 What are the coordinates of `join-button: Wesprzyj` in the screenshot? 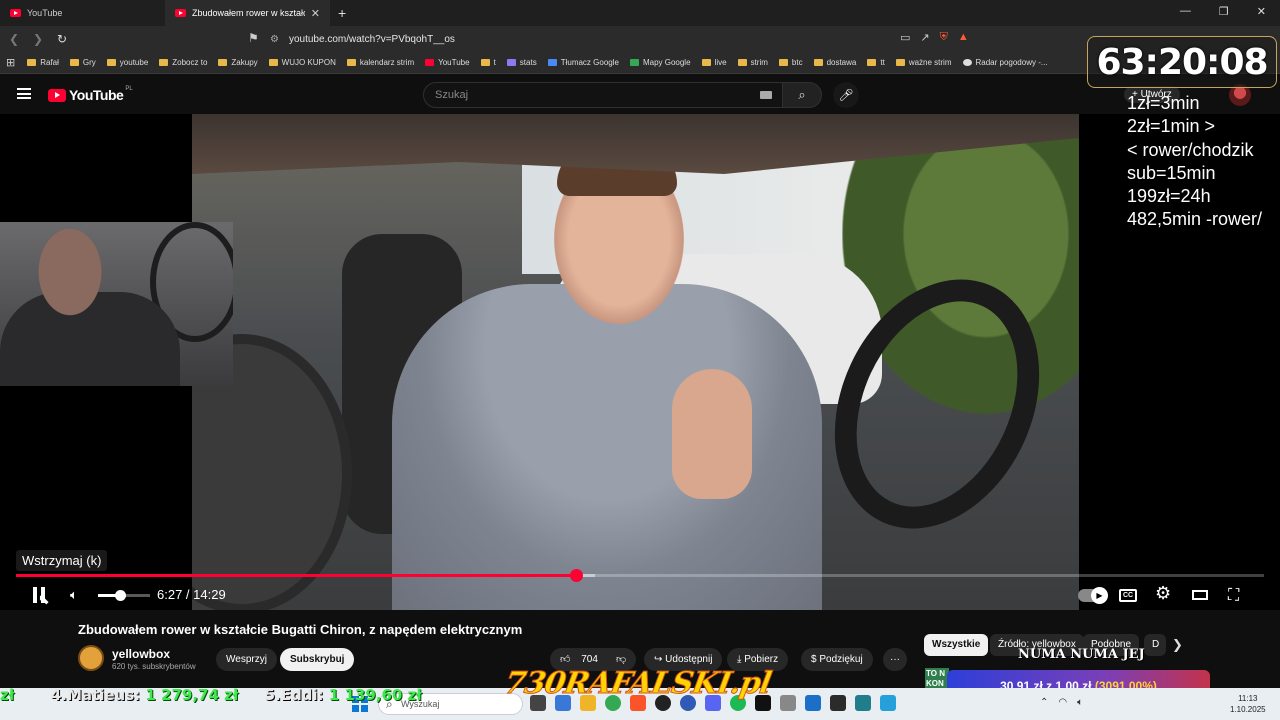 It's located at (246, 659).